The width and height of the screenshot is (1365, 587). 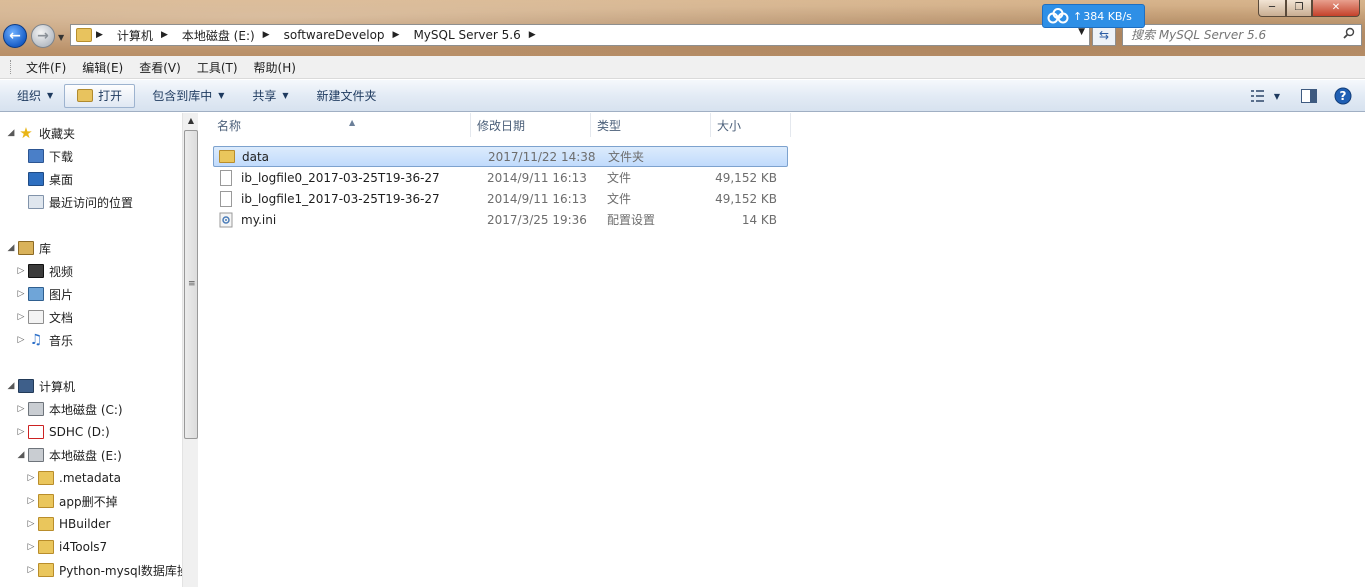 I want to click on nav-drive-c: ▷ 本地磁盘 (C:), so click(x=69, y=409).